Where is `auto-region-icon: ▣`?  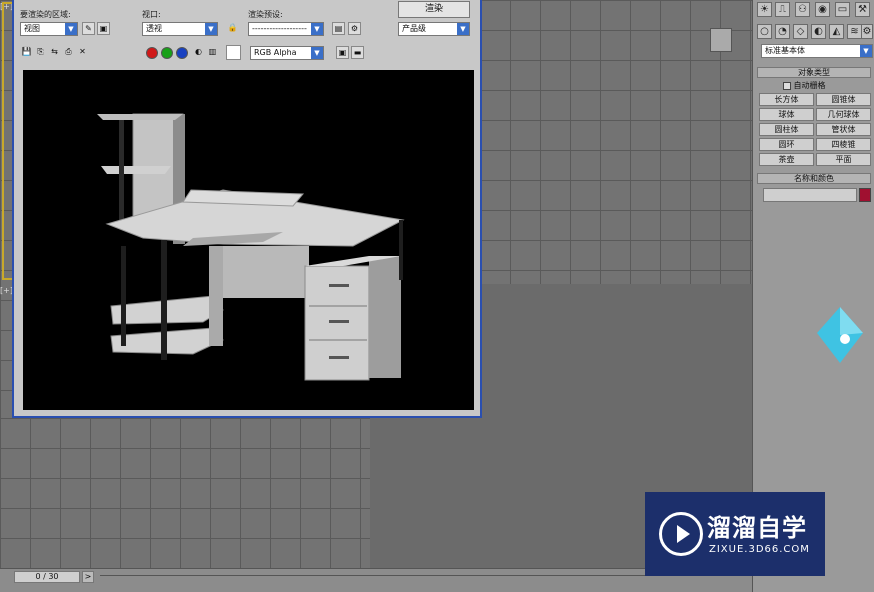 auto-region-icon: ▣ is located at coordinates (103, 28).